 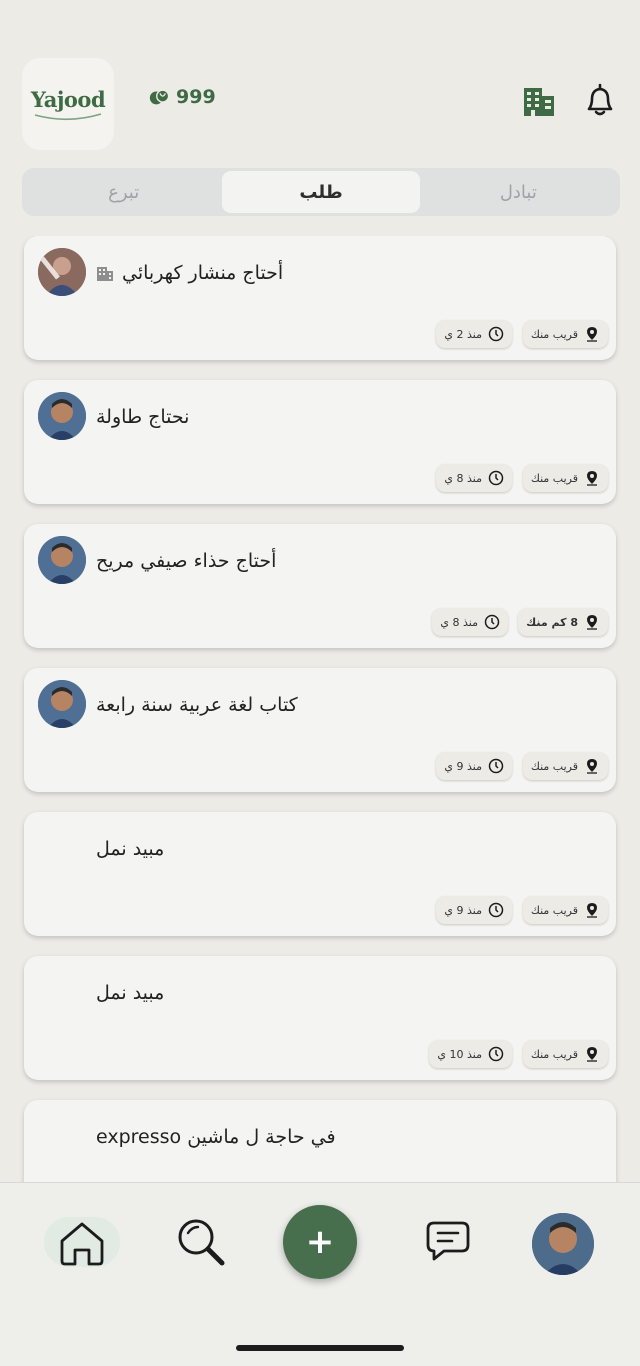 What do you see at coordinates (518, 192) in the screenshot?
I see `tab-exchange: تبادل` at bounding box center [518, 192].